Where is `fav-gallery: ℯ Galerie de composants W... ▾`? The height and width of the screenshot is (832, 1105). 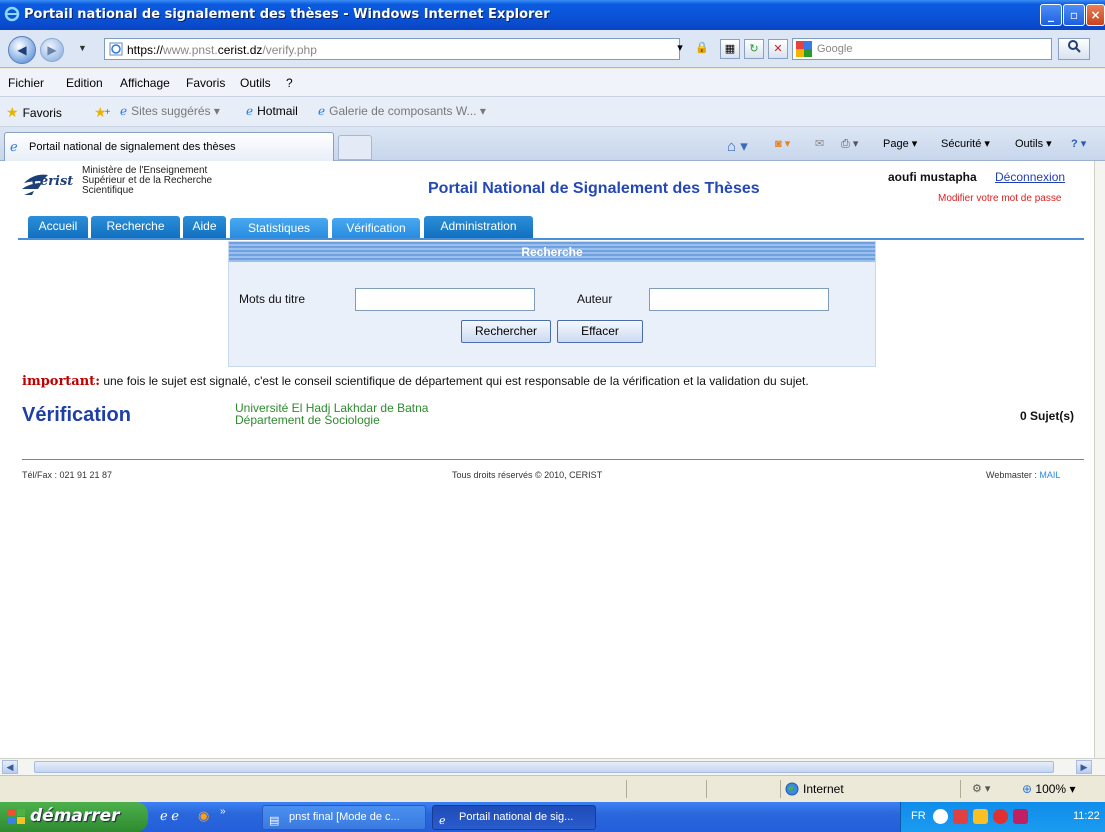
fav-gallery: ℯ Galerie de composants W... ▾ is located at coordinates (402, 111).